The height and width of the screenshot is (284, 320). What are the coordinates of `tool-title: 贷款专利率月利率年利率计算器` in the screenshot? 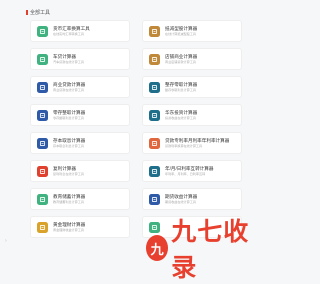 It's located at (197, 140).